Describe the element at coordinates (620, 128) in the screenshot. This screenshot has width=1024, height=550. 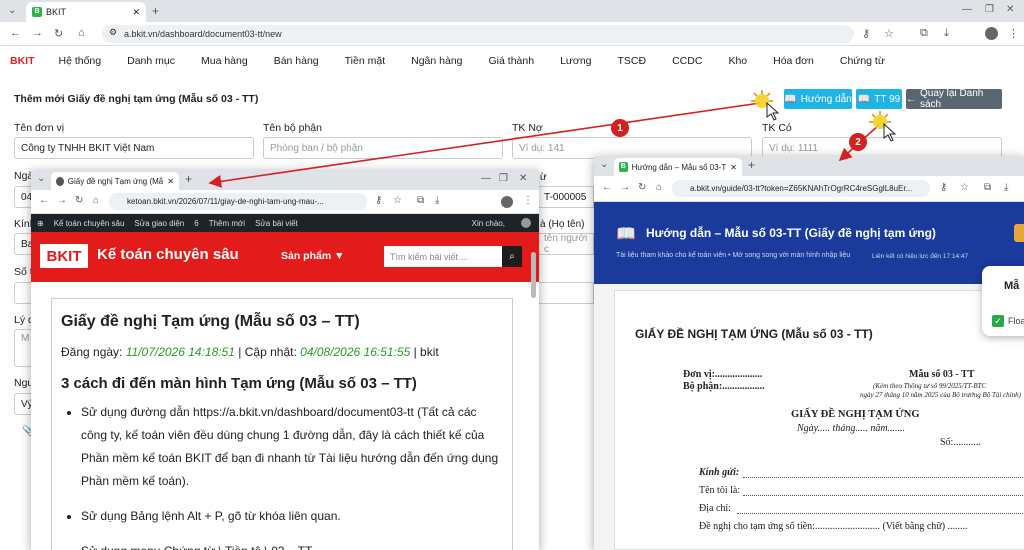
I see `callout-badge-1: 1` at that location.